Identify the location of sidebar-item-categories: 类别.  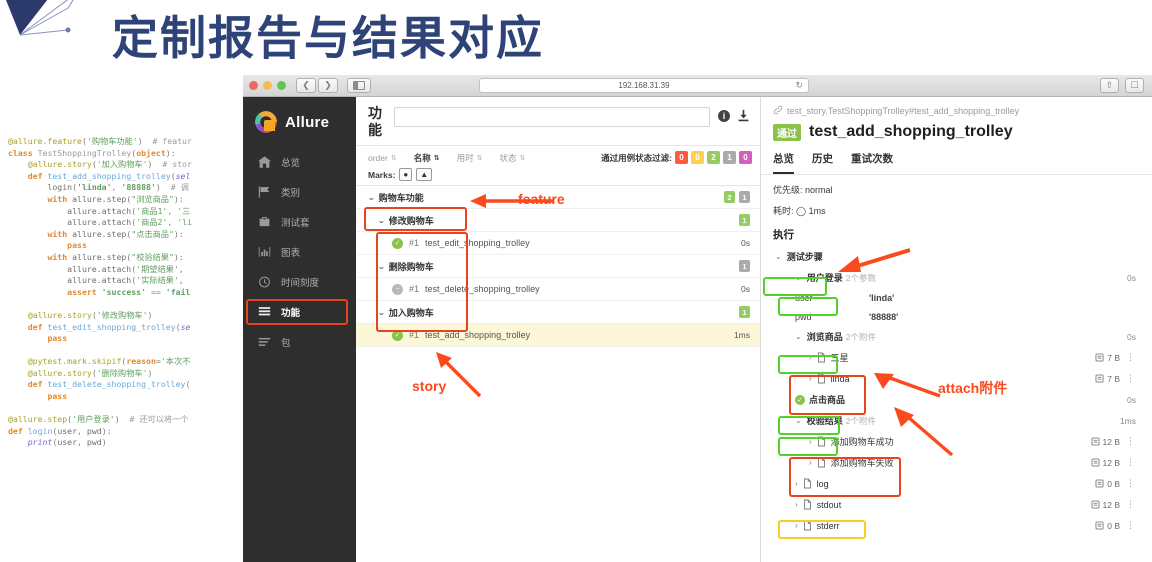
(299, 192).